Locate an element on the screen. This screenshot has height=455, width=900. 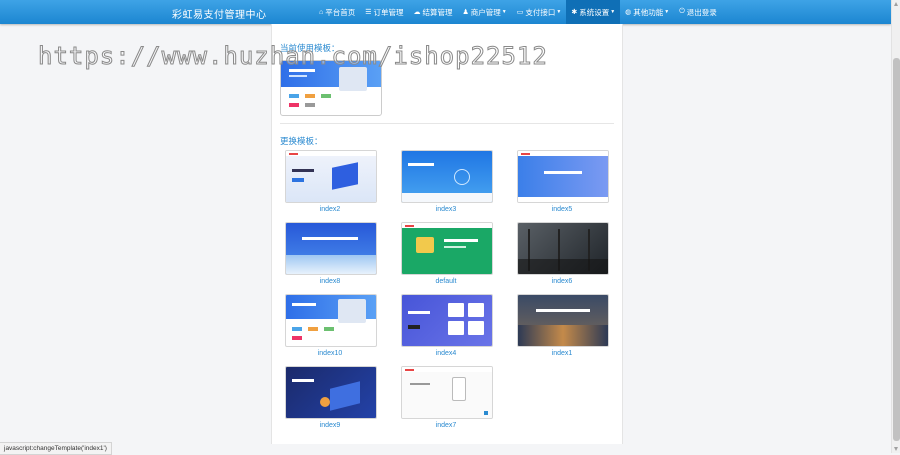
divider is located at coordinates (447, 123).